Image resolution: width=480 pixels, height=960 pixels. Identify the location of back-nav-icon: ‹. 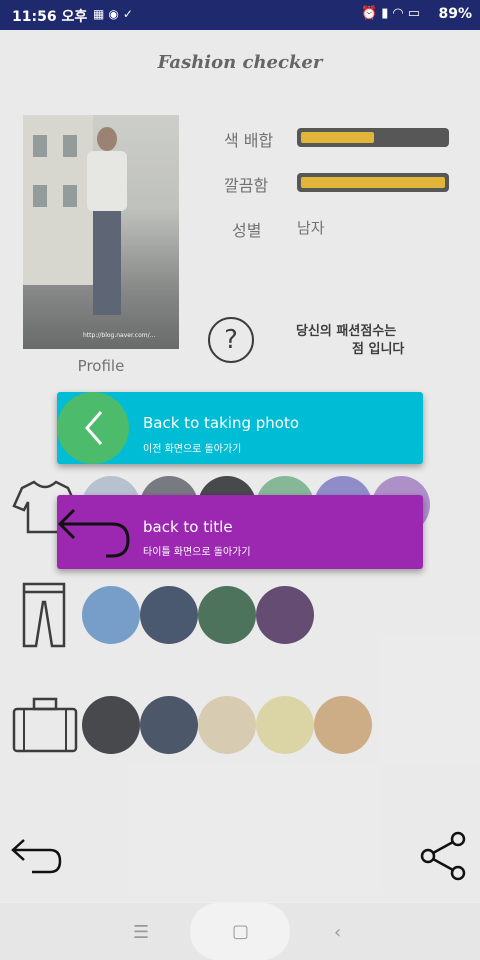
(337, 932).